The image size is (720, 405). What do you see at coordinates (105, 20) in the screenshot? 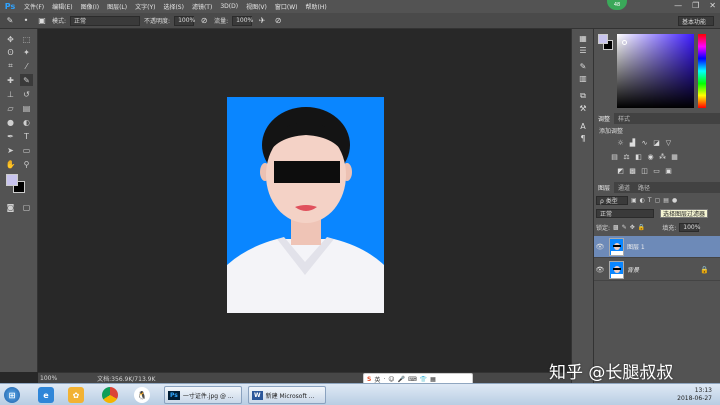
I see `mode-select: 正常` at bounding box center [105, 20].